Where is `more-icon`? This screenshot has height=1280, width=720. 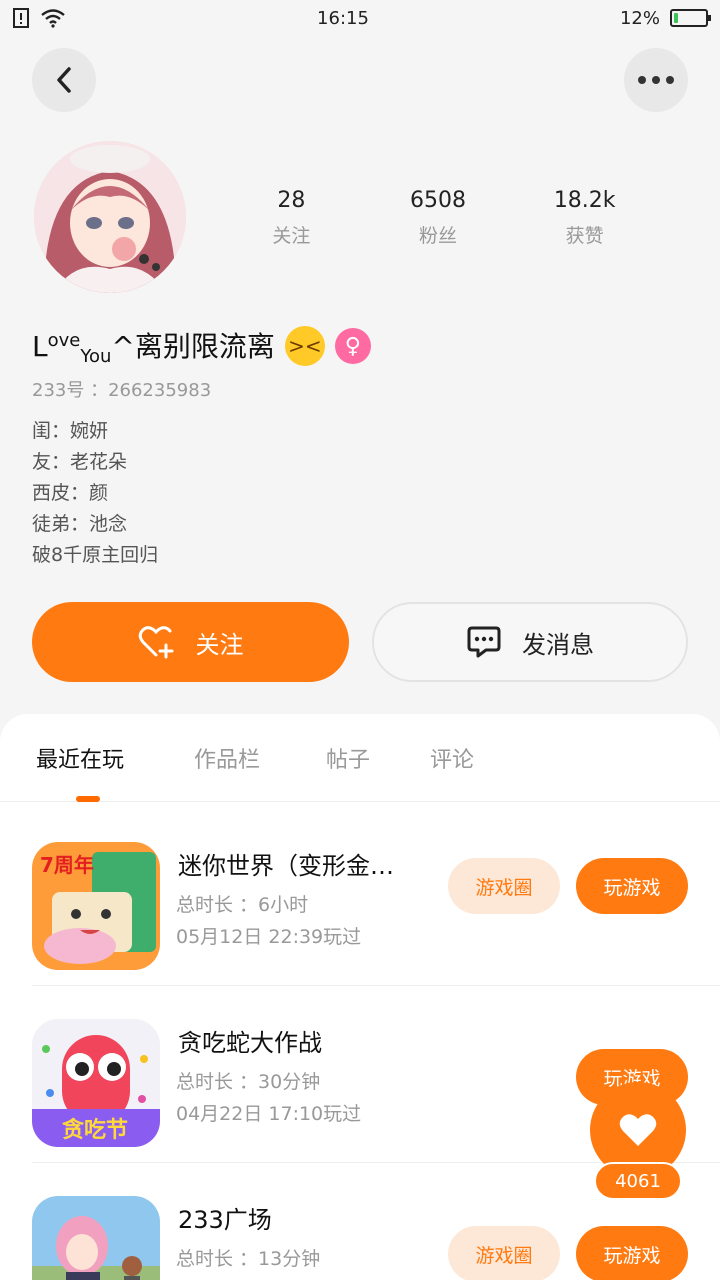 more-icon is located at coordinates (656, 80).